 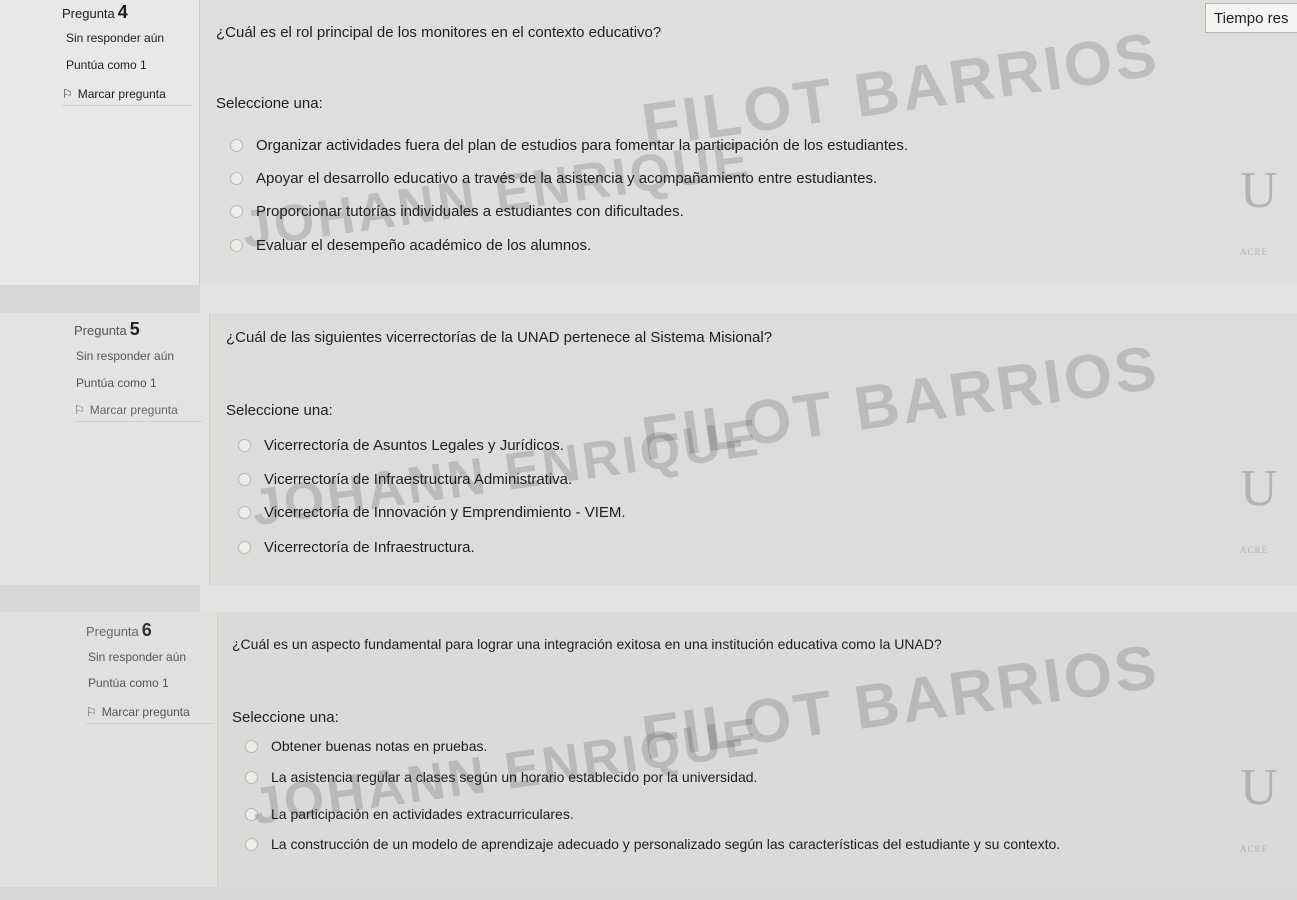 I want to click on question-number-label: Pregunta 6, so click(x=119, y=630).